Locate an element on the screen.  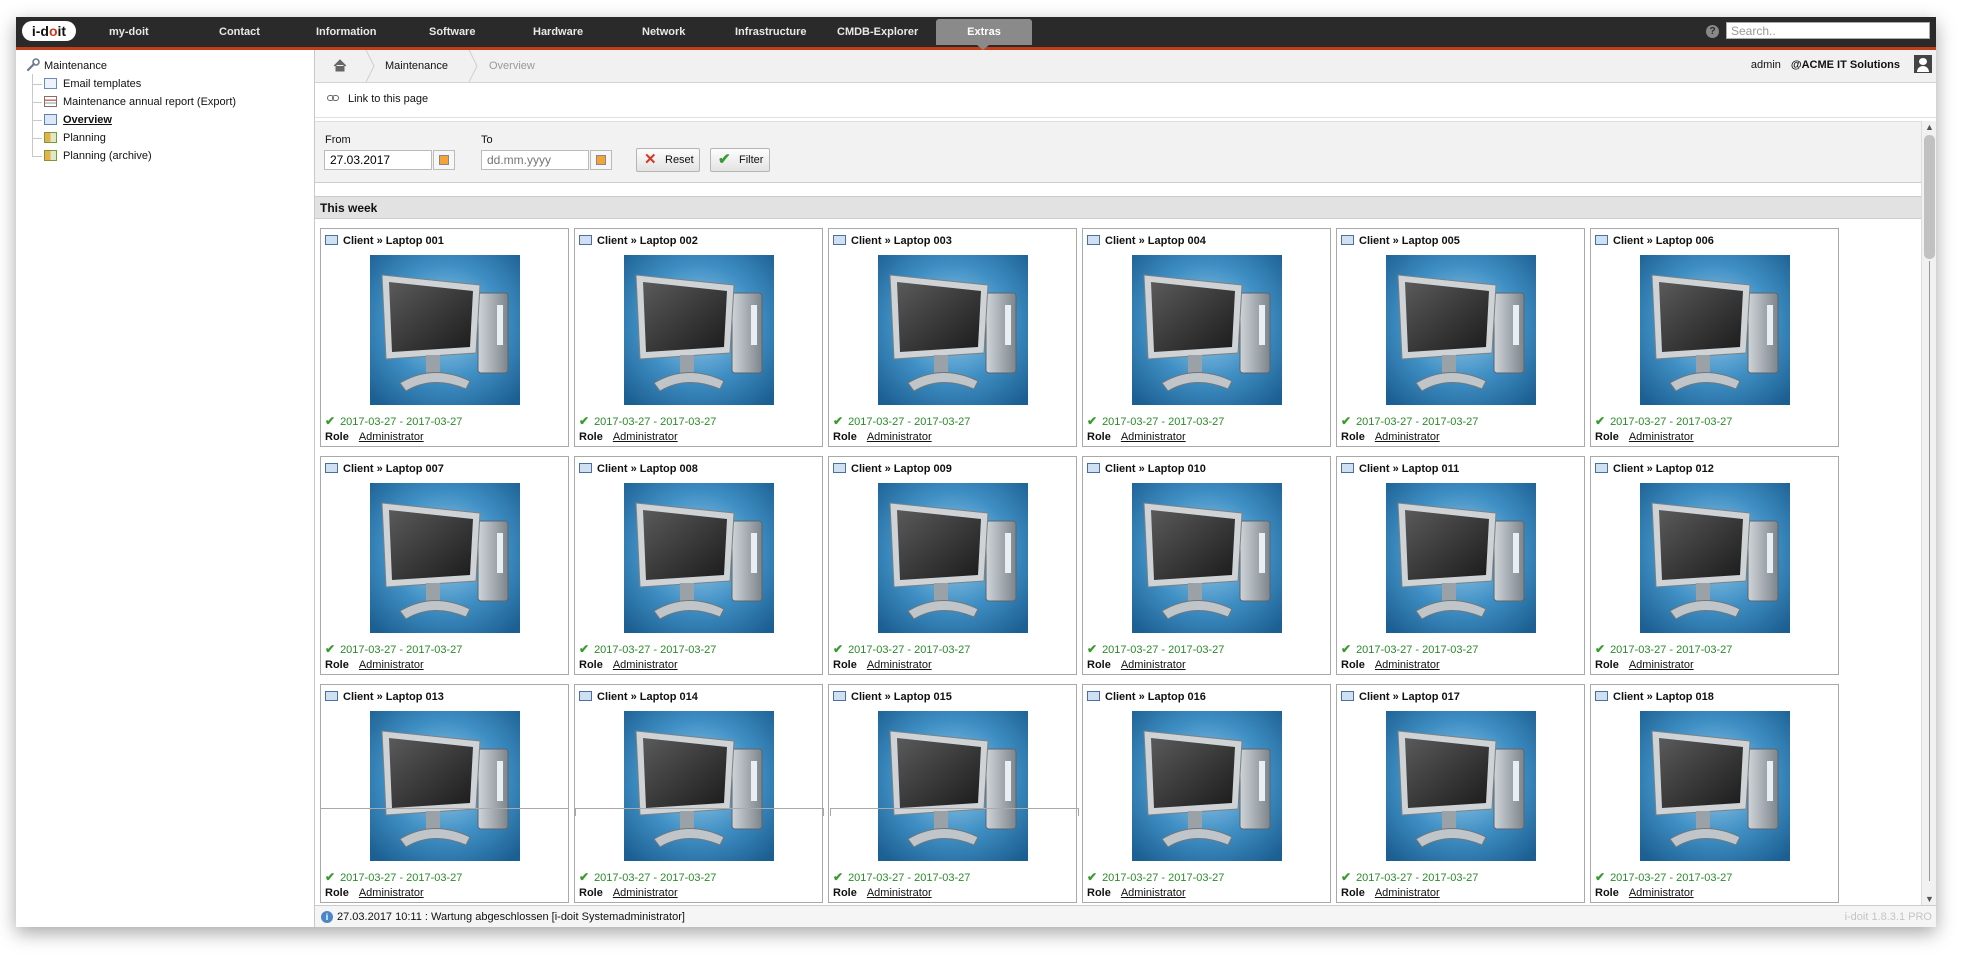
card-title: Client » Laptop 010 is located at coordinates (1146, 469).